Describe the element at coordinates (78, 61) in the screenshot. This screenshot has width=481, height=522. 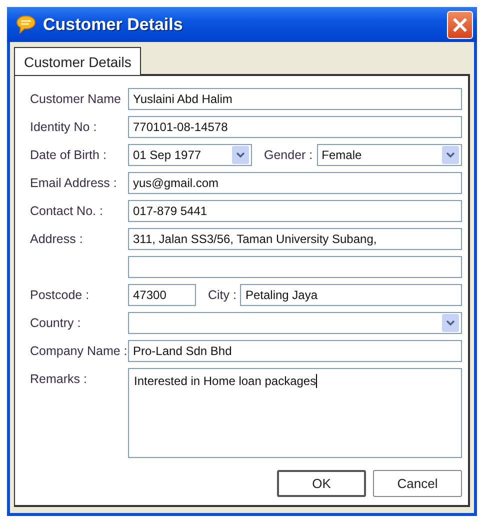
I see `tab: Customer Details` at that location.